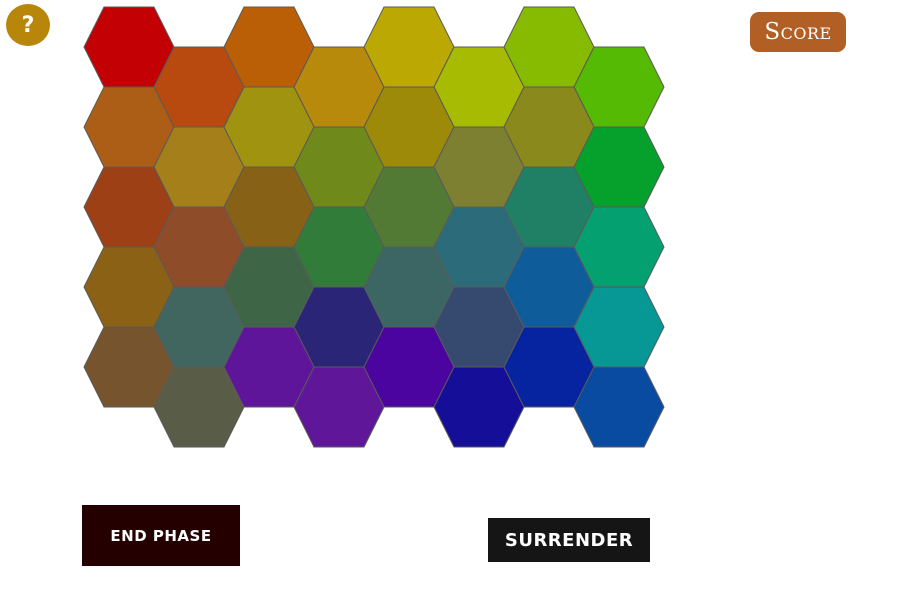 This screenshot has width=901, height=608. What do you see at coordinates (619, 407) in the screenshot?
I see `hex-cell-r4-c7` at bounding box center [619, 407].